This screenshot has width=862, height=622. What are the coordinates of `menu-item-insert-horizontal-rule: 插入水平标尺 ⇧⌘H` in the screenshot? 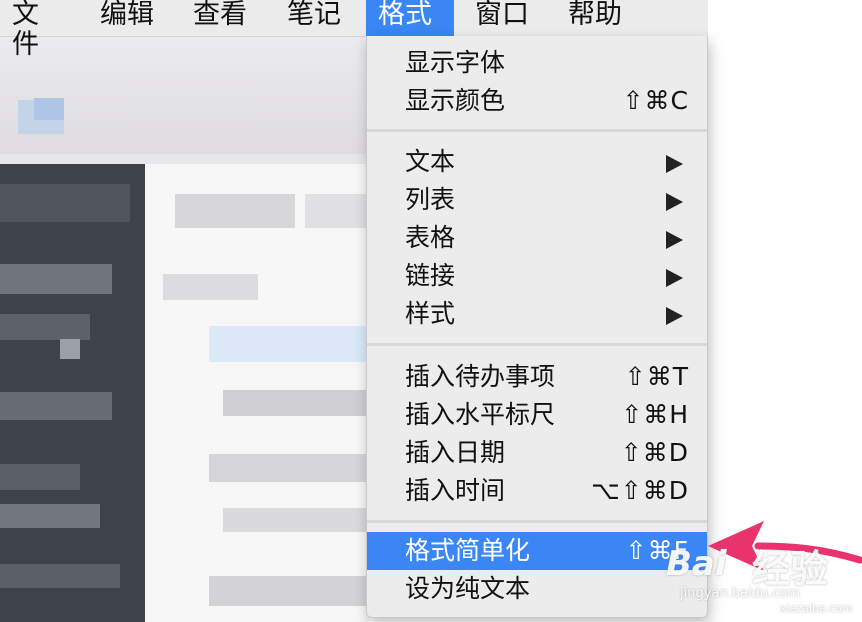 It's located at (537, 415).